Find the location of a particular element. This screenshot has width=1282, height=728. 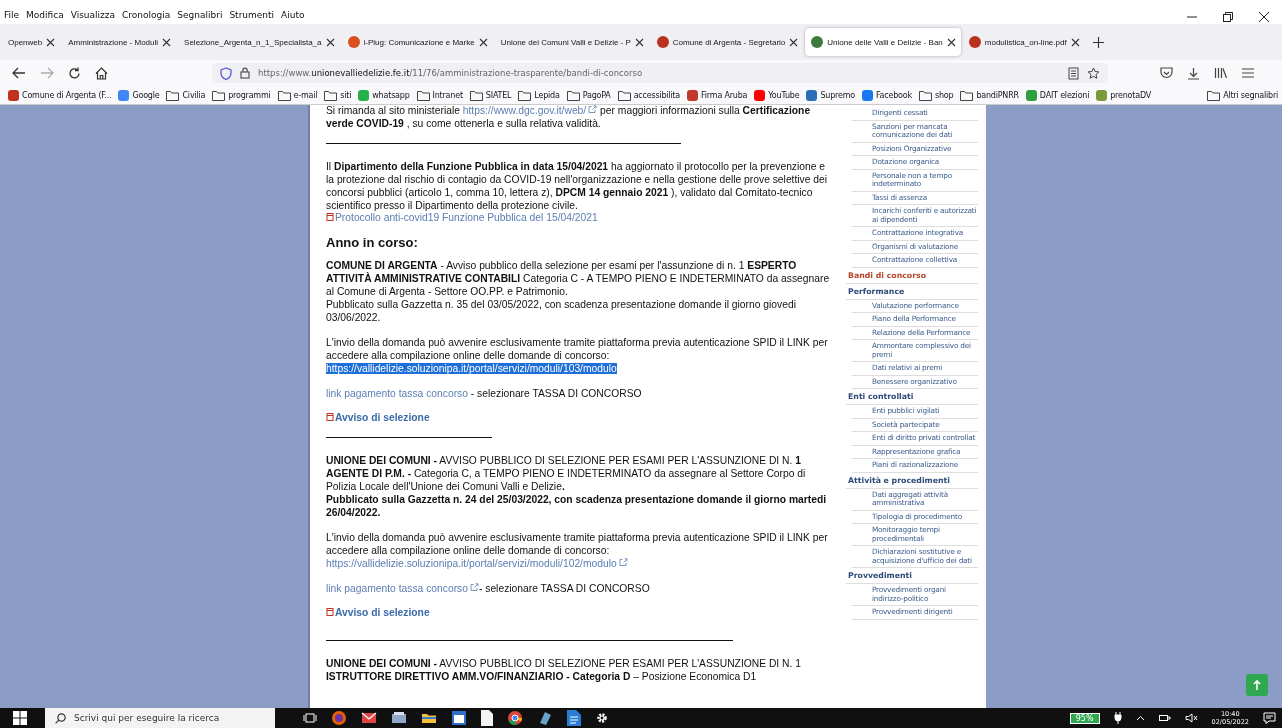

taskbar-search-field: Scrivi qui per eseguire la ricerca is located at coordinates (160, 718).